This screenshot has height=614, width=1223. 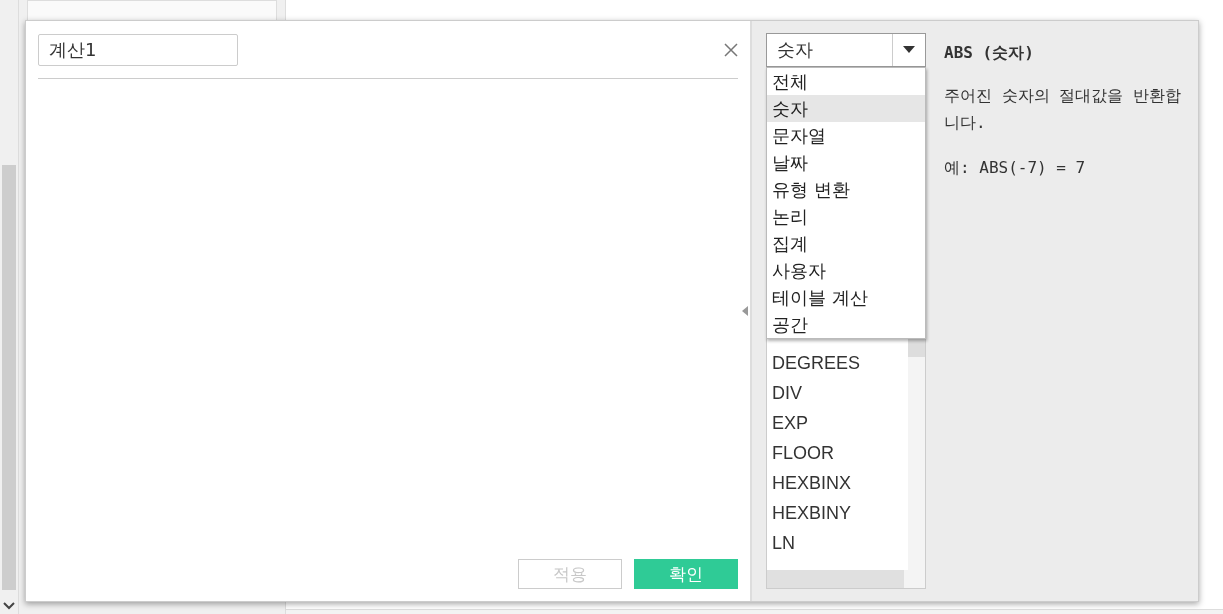 What do you see at coordinates (837, 428) in the screenshot?
I see `function-item: EXP` at bounding box center [837, 428].